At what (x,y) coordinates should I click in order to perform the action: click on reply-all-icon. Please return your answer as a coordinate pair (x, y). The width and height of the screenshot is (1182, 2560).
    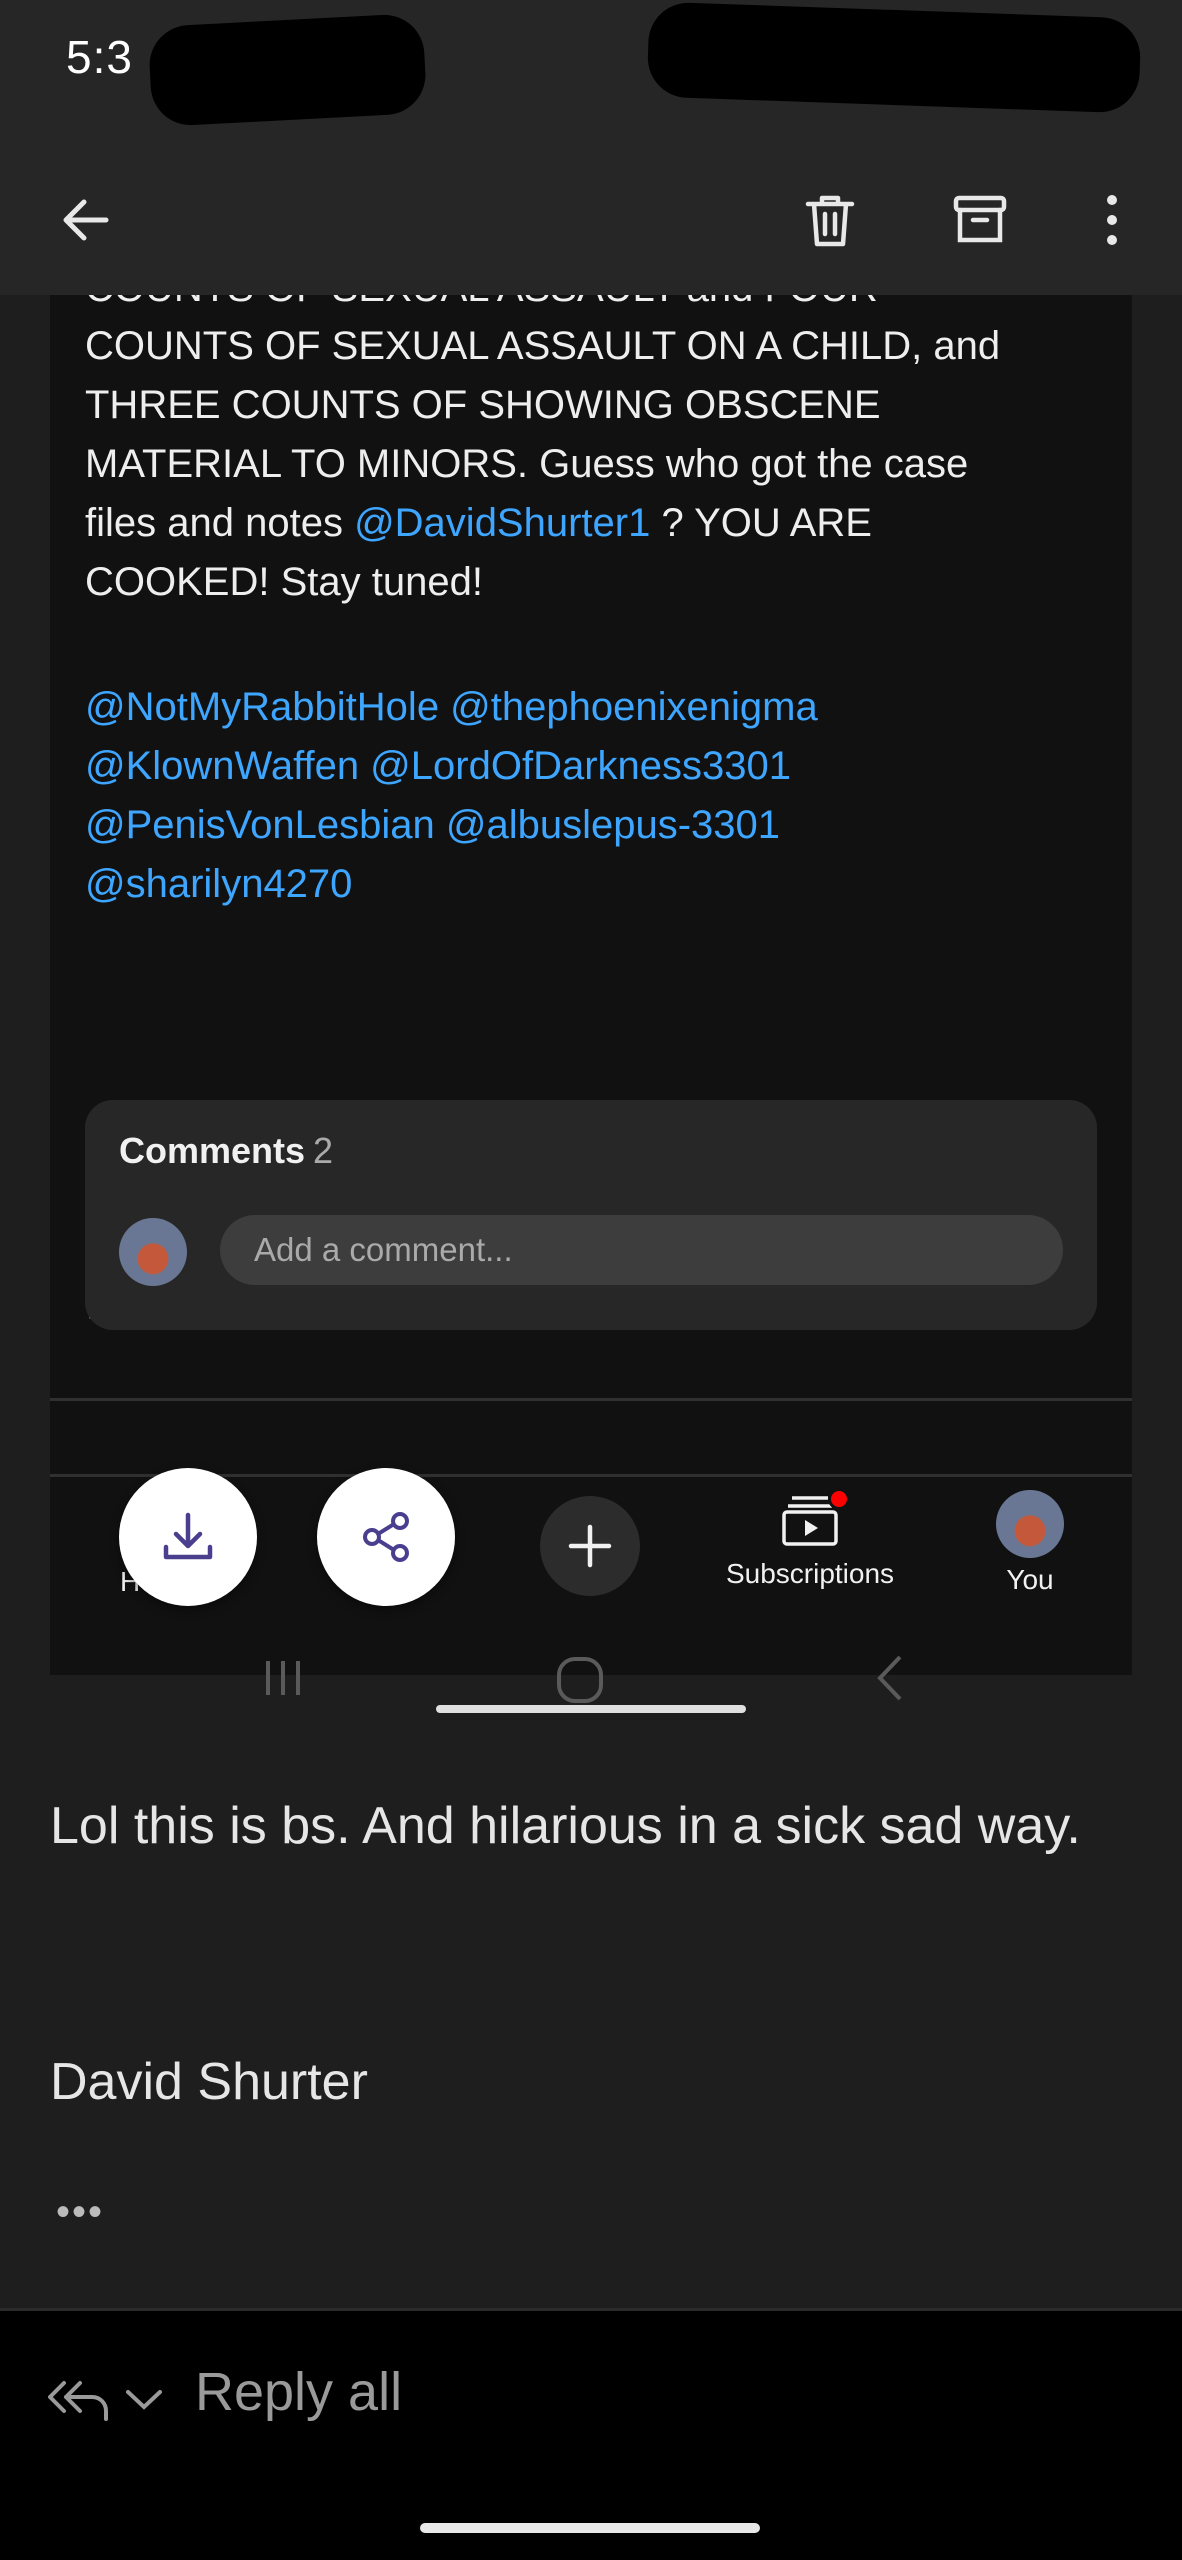
    Looking at the image, I should click on (78, 2401).